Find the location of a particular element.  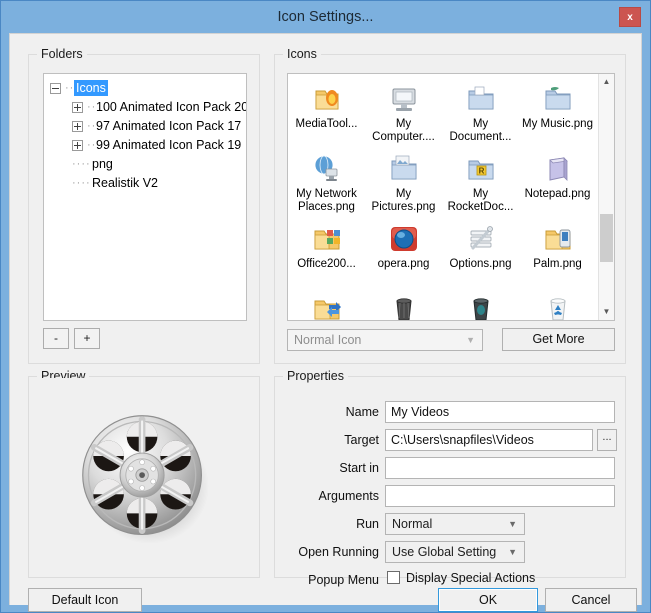

preview-group: Preview is located at coordinates (144, 473).